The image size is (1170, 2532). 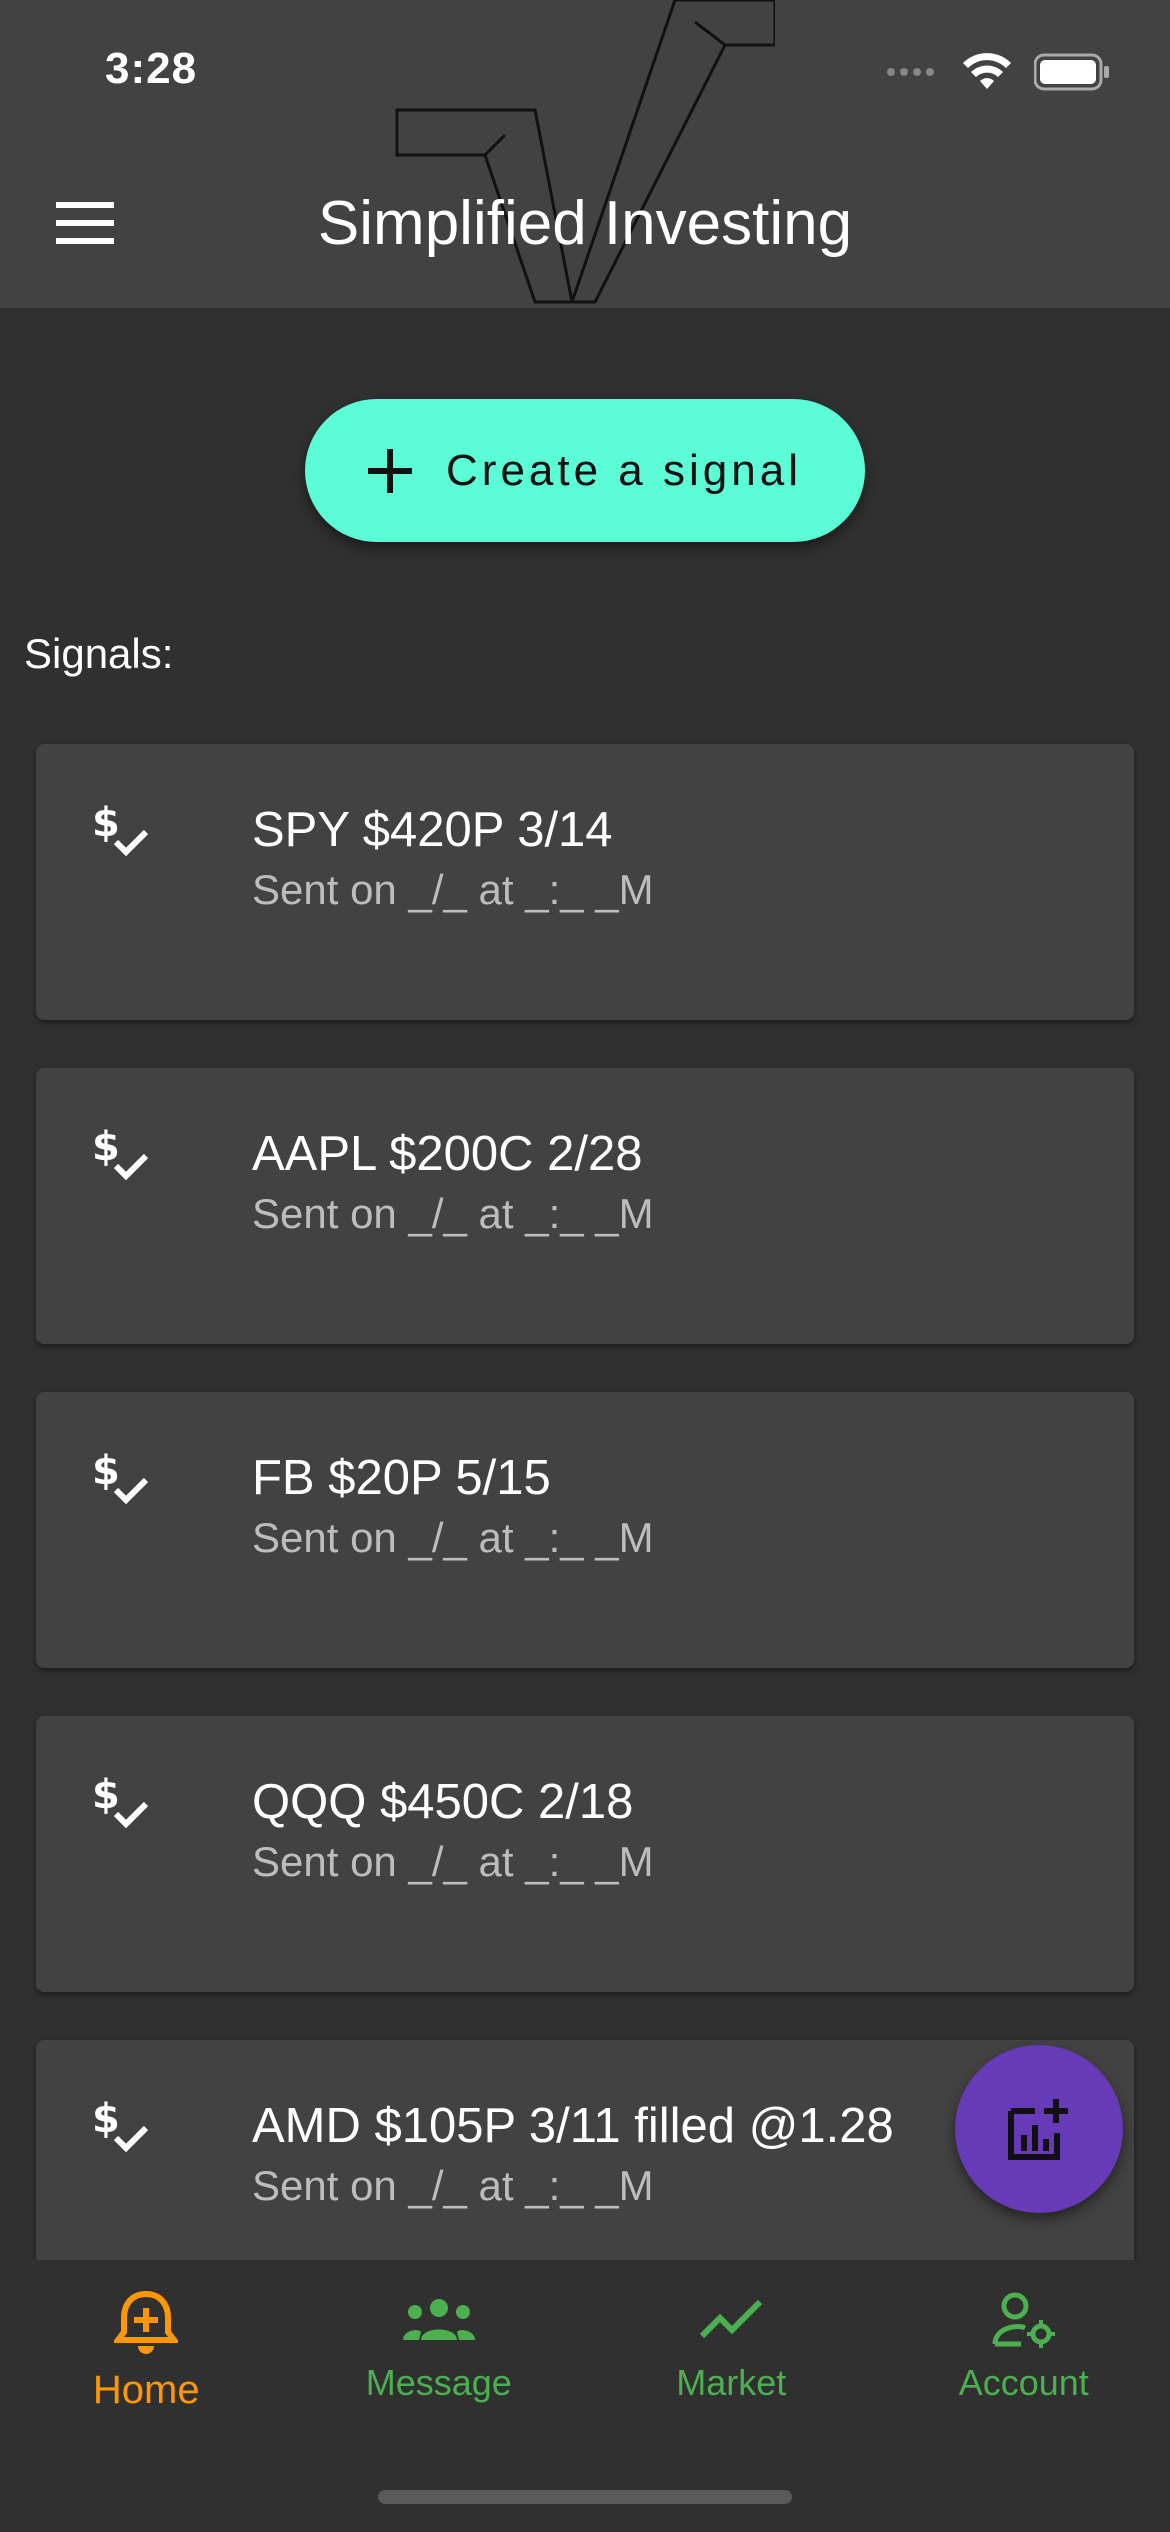 I want to click on nav-label-home: Home, so click(x=146, y=2390).